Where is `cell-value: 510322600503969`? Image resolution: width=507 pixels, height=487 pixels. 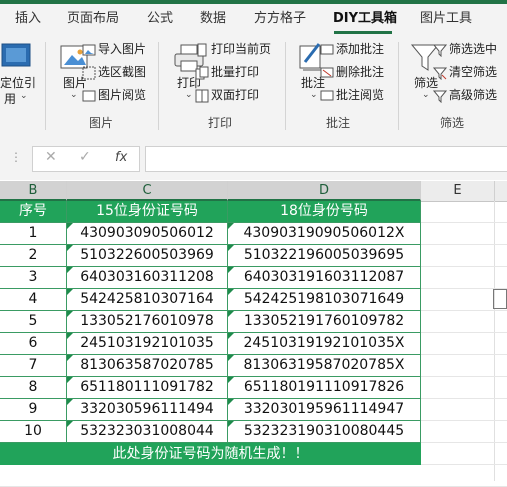
cell-value: 510322600503969 is located at coordinates (147, 255).